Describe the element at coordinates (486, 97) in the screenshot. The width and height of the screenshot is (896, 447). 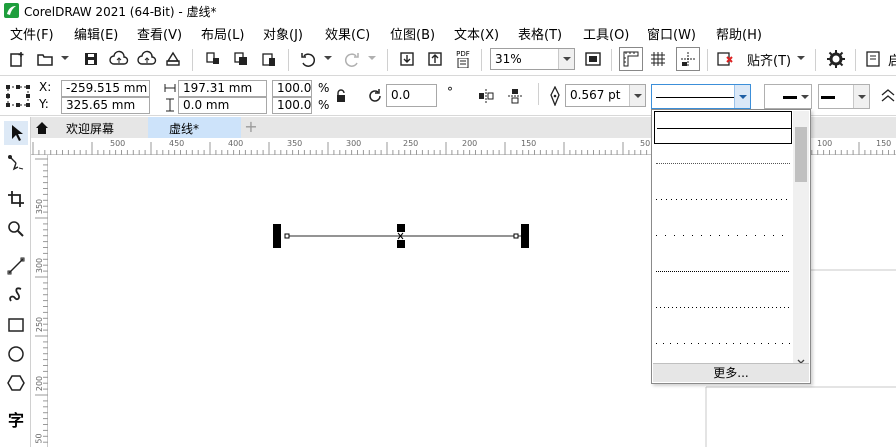
I see `mirror-horizontal-icon` at that location.